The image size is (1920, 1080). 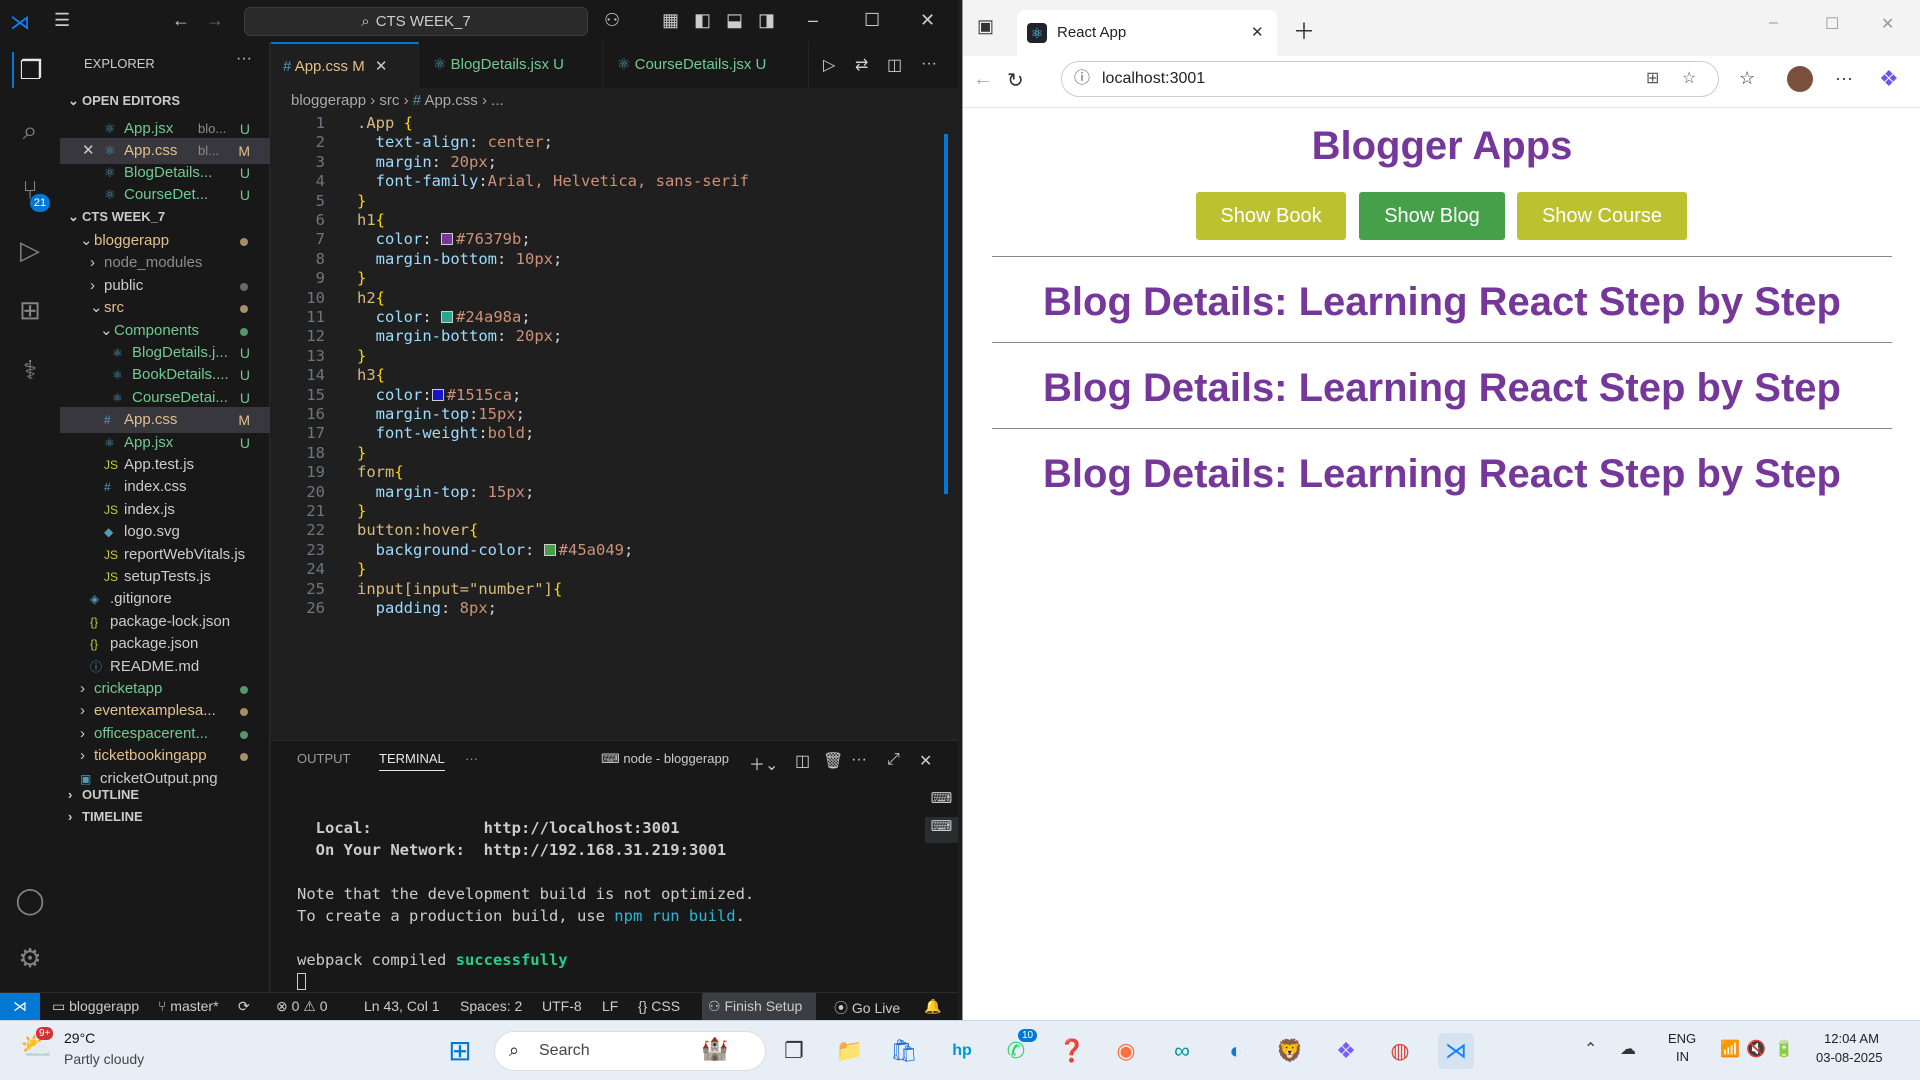 I want to click on code-line: margin-top:15px;, so click(x=441, y=414).